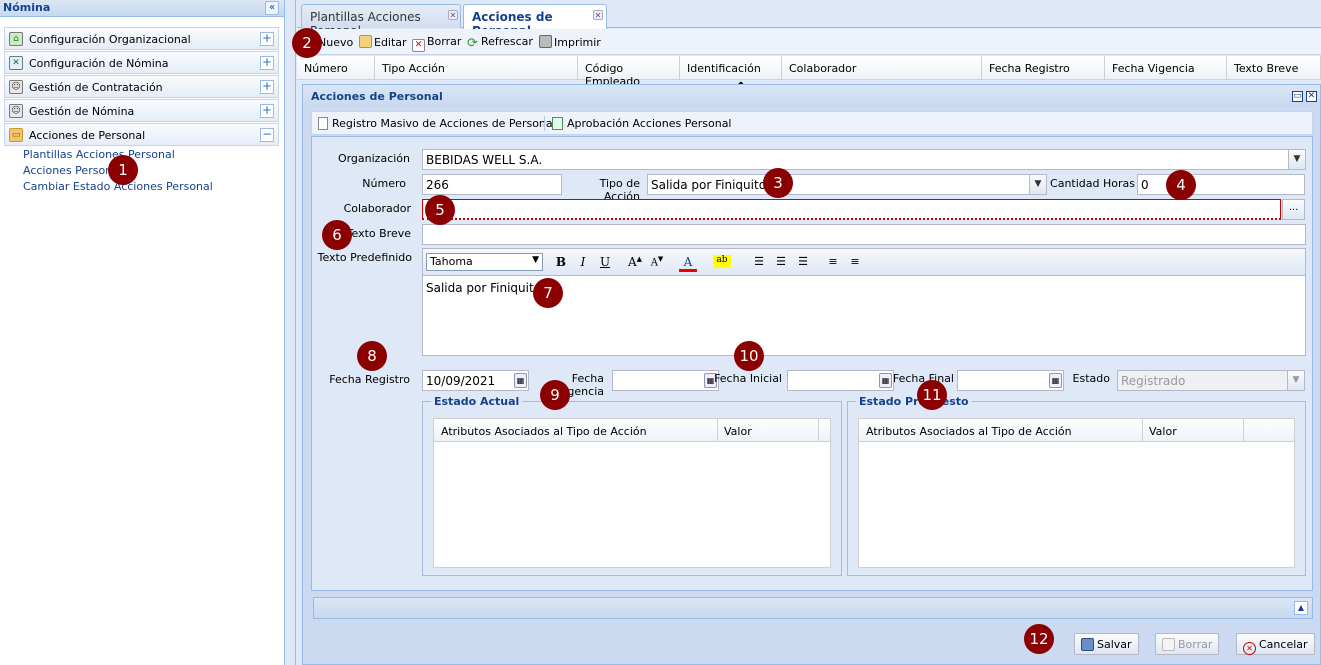 This screenshot has width=1321, height=665. I want to click on registro-masivo-button: Registro Masivo de Acciones de Personal, so click(437, 123).